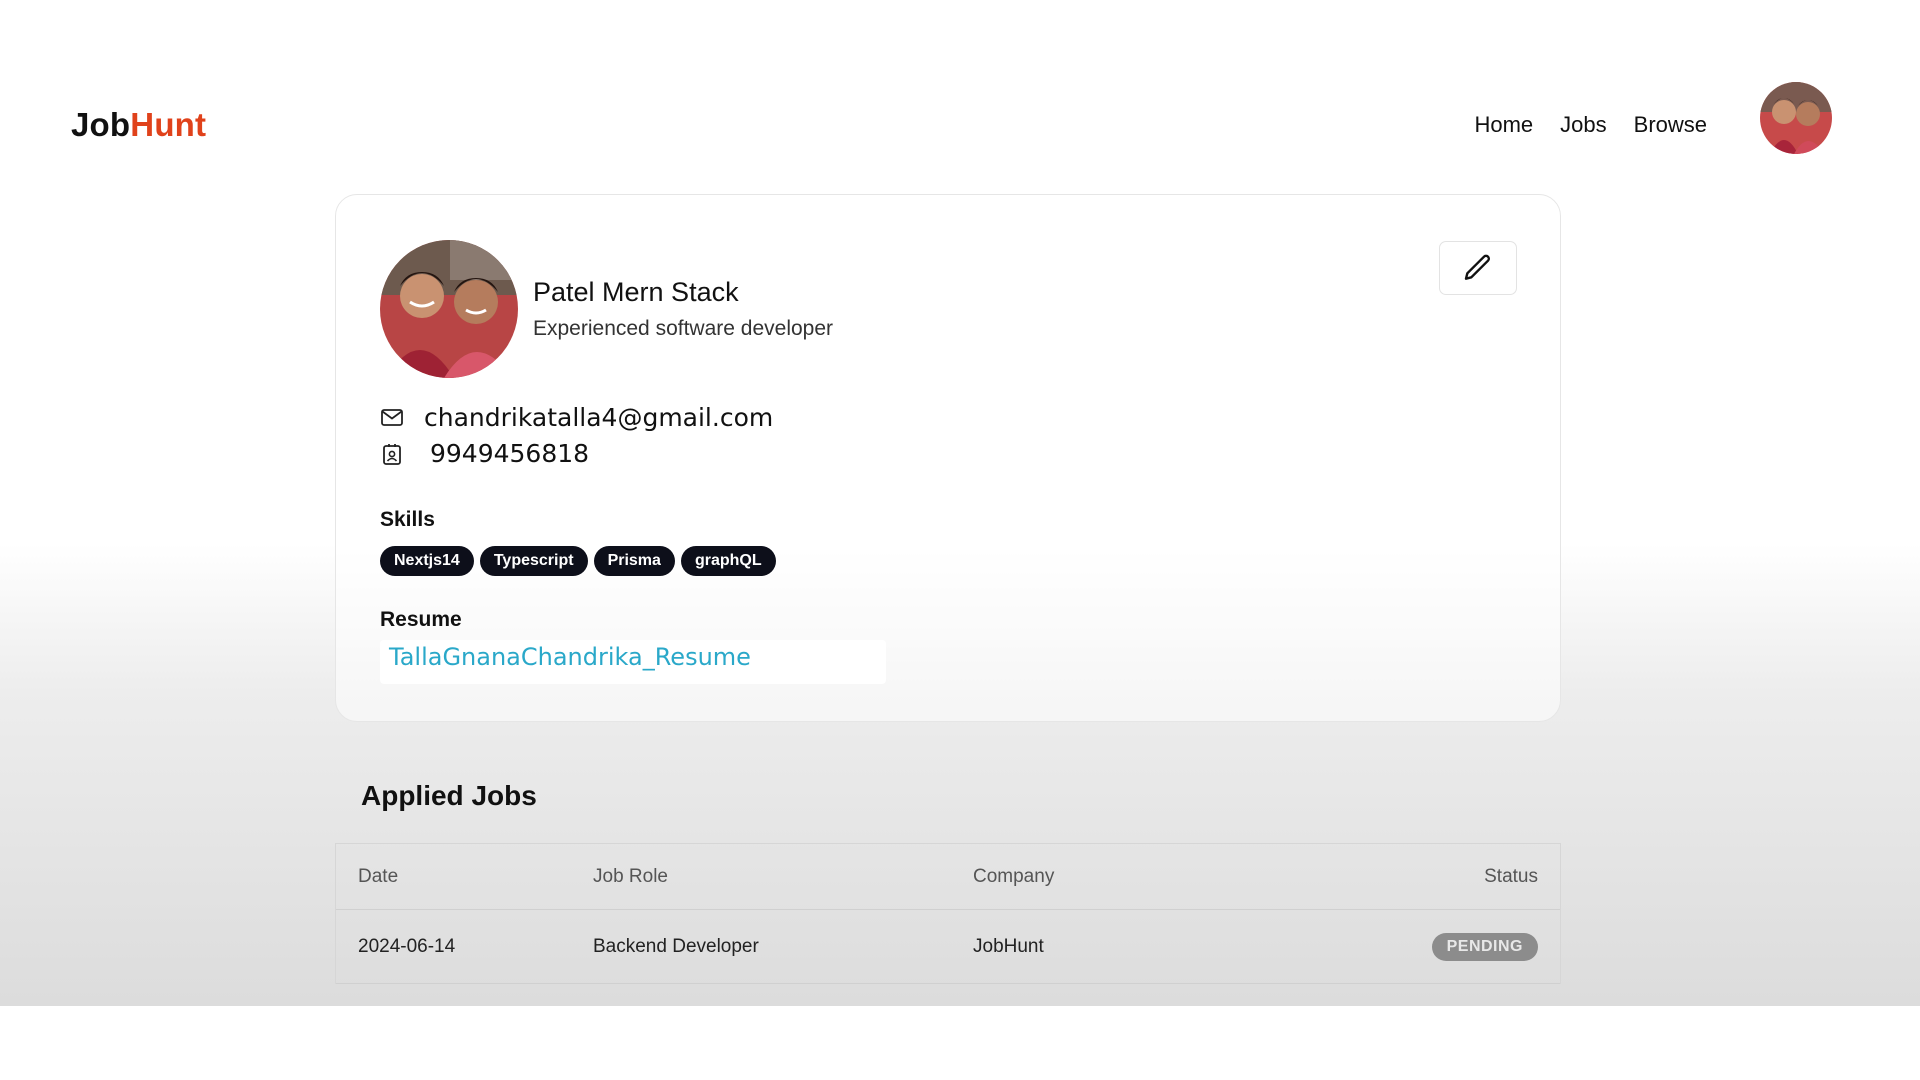  What do you see at coordinates (392, 418) in the screenshot?
I see `mail-icon` at bounding box center [392, 418].